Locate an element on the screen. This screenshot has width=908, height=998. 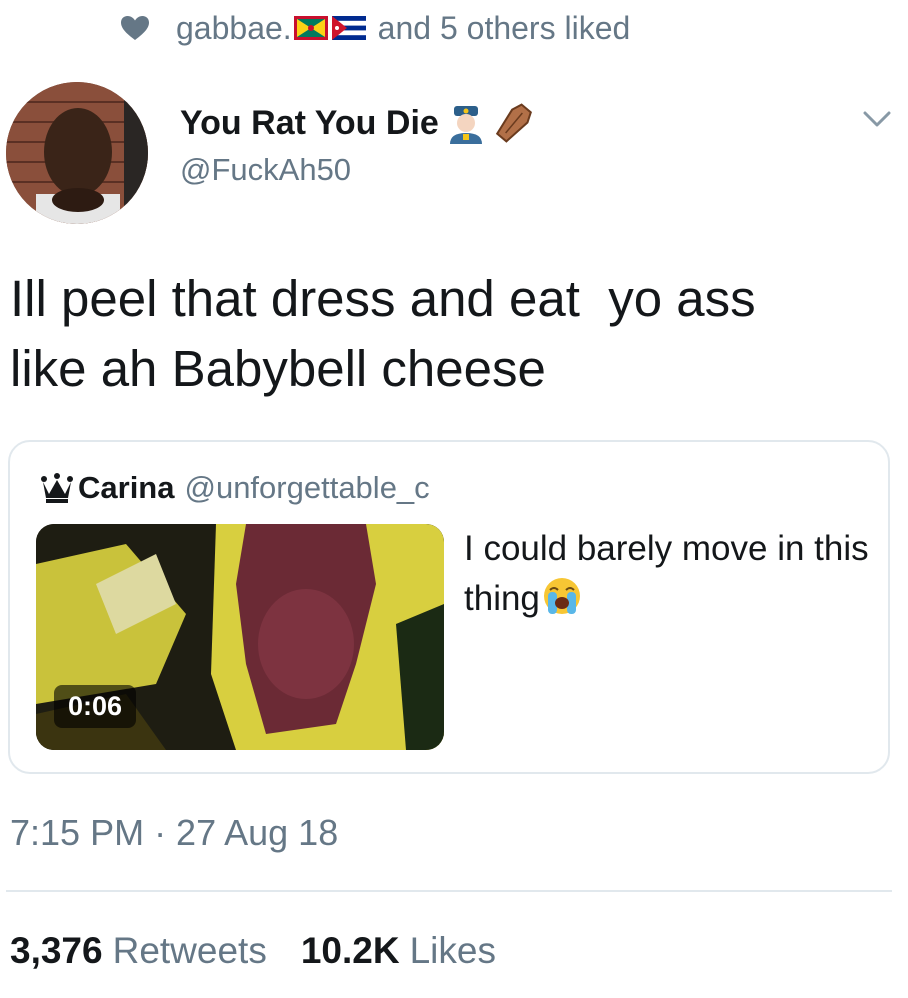
quote-author-handle: @unforgettable_c is located at coordinates (307, 487).